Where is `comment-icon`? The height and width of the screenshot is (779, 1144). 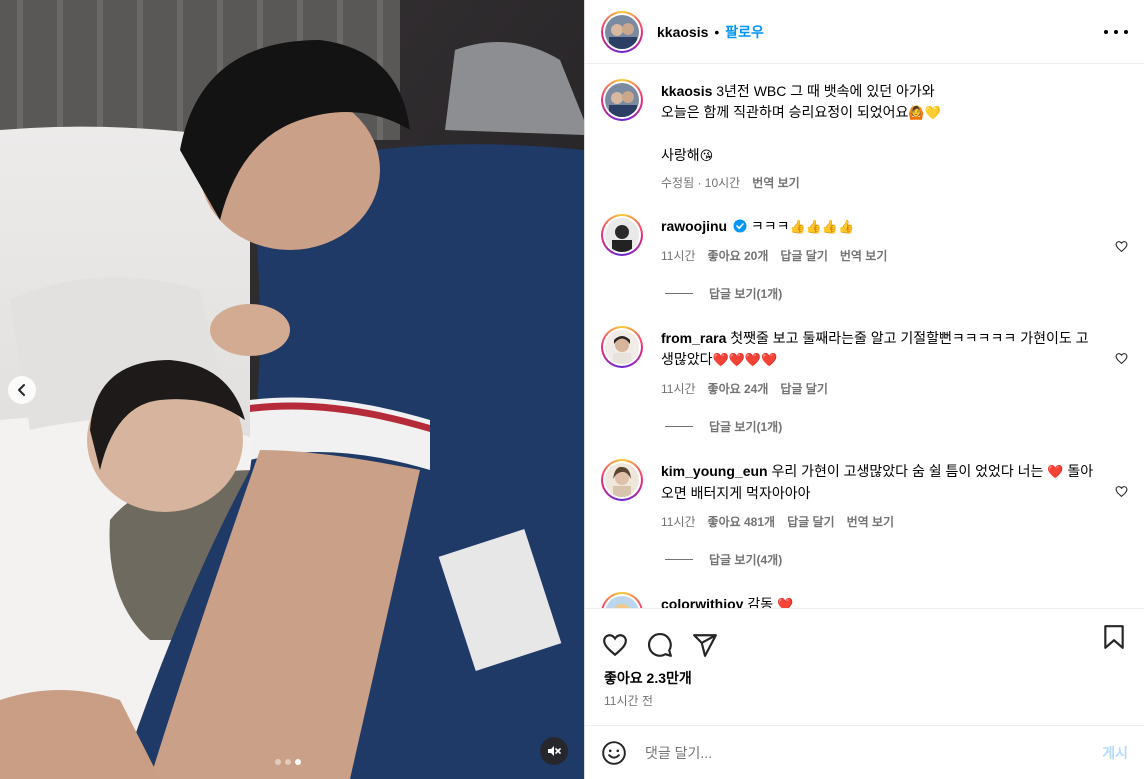 comment-icon is located at coordinates (660, 644).